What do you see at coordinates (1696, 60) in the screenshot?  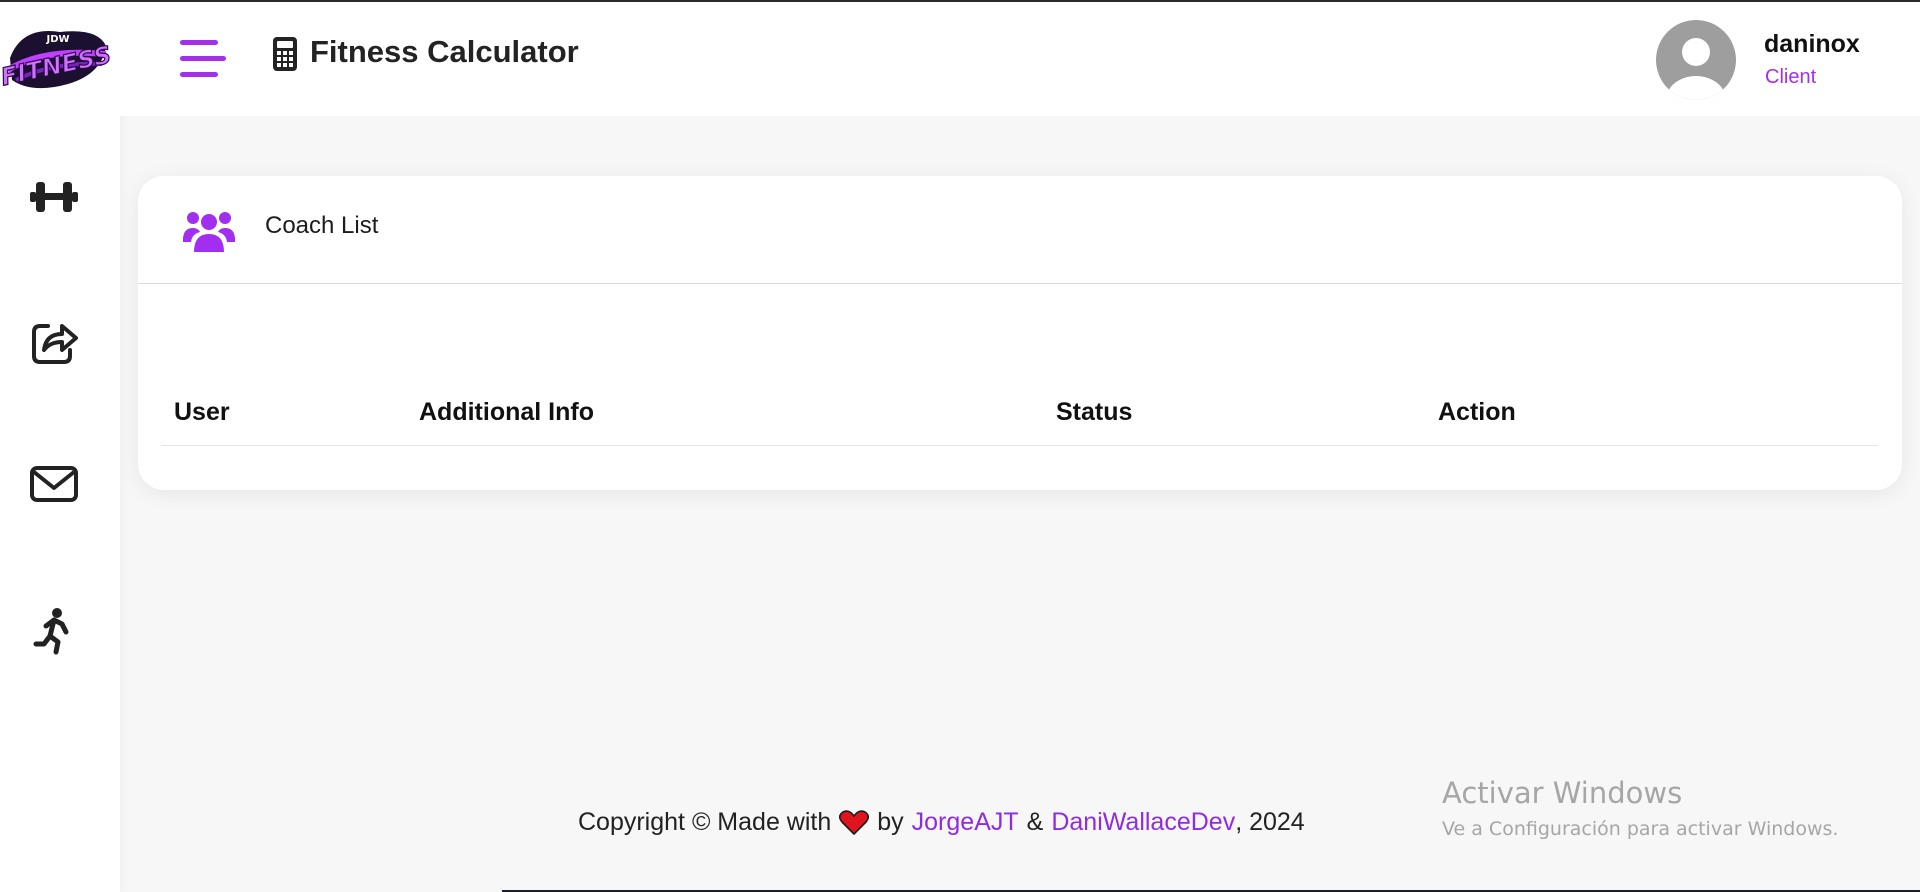 I see `user-avatar` at bounding box center [1696, 60].